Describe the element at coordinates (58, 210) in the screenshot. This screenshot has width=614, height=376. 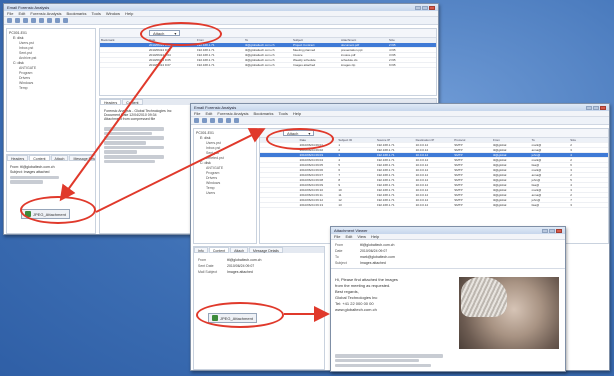
I see `highlight-attach-back` at that location.